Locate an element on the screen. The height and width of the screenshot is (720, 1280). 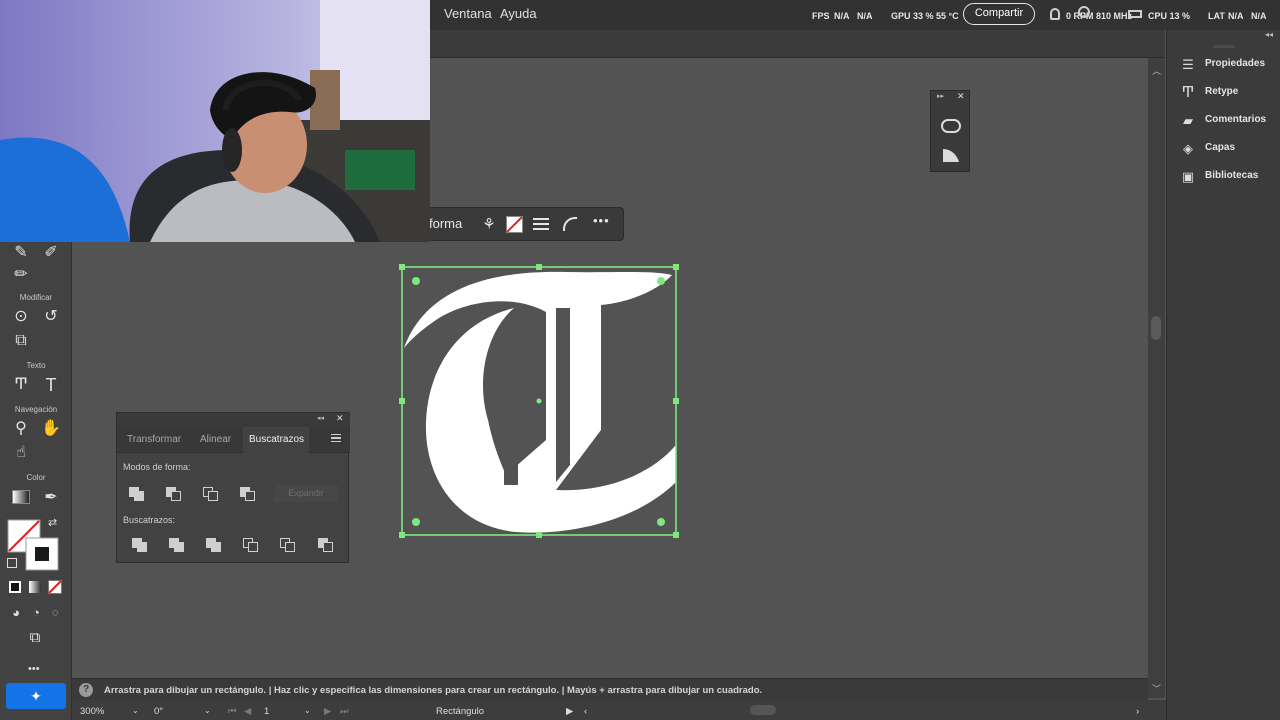
scroll-thumb is located at coordinates (1156, 328).